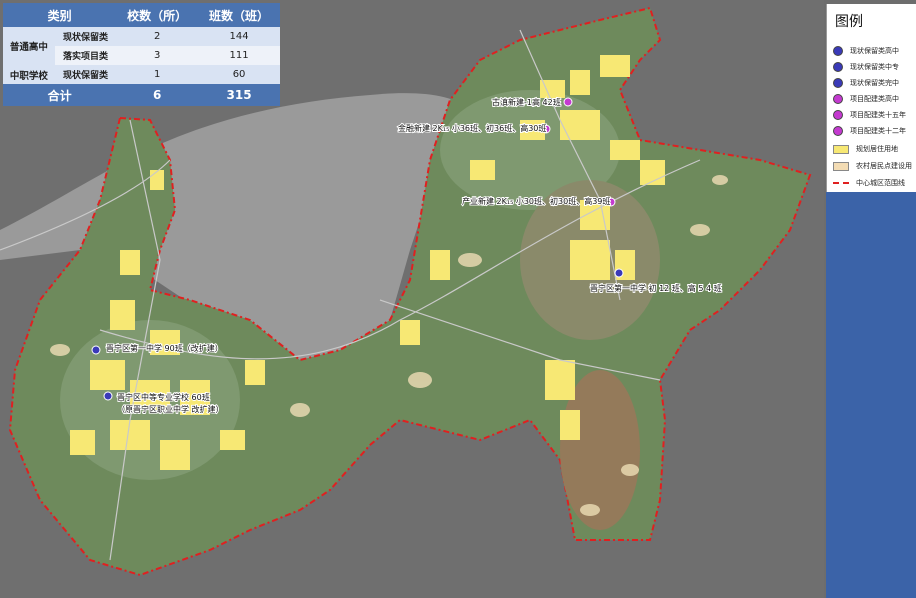 The width and height of the screenshot is (916, 598). I want to click on label-chanye: 产业新建 2K₁₅ 小30班、初30班、高39班, so click(536, 201).